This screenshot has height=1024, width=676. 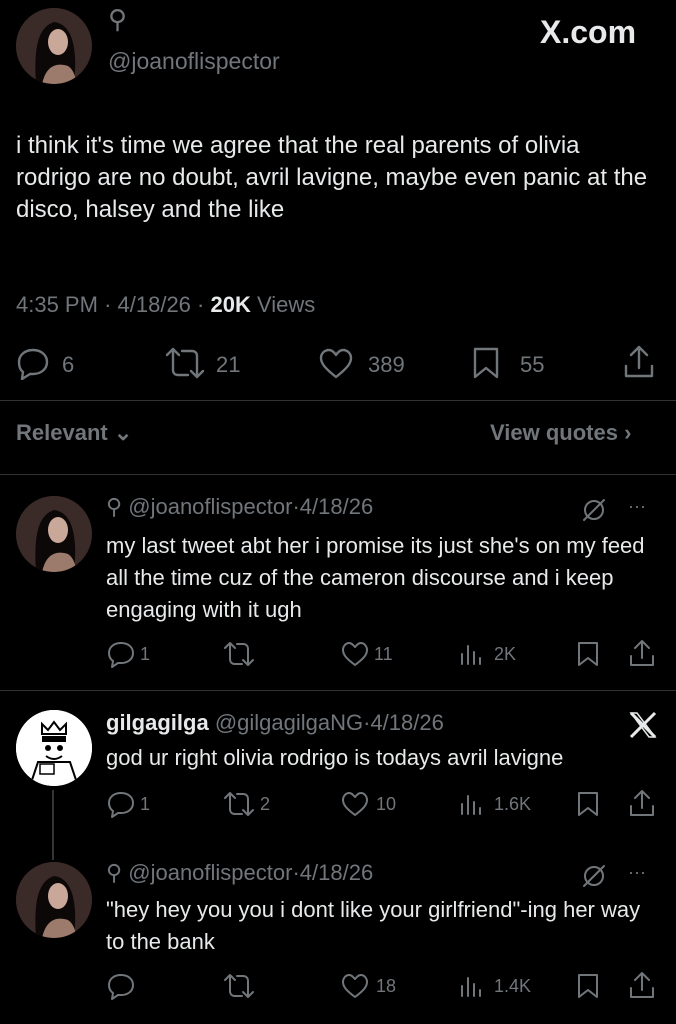 What do you see at coordinates (62, 432) in the screenshot?
I see `relevant-label: Relevant` at bounding box center [62, 432].